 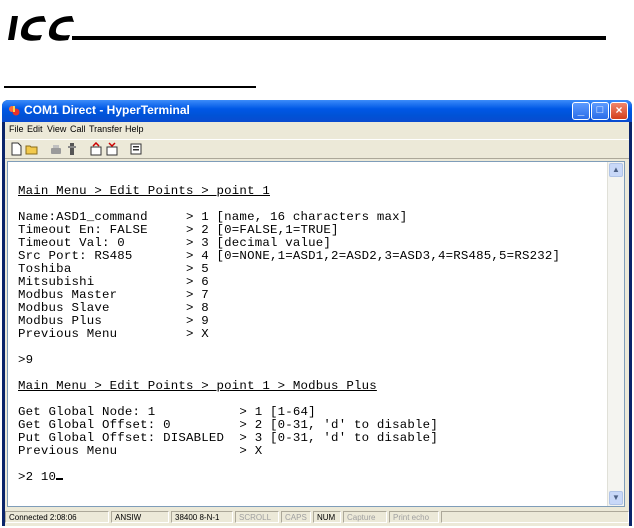 What do you see at coordinates (112, 149) in the screenshot?
I see `receive-icon` at bounding box center [112, 149].